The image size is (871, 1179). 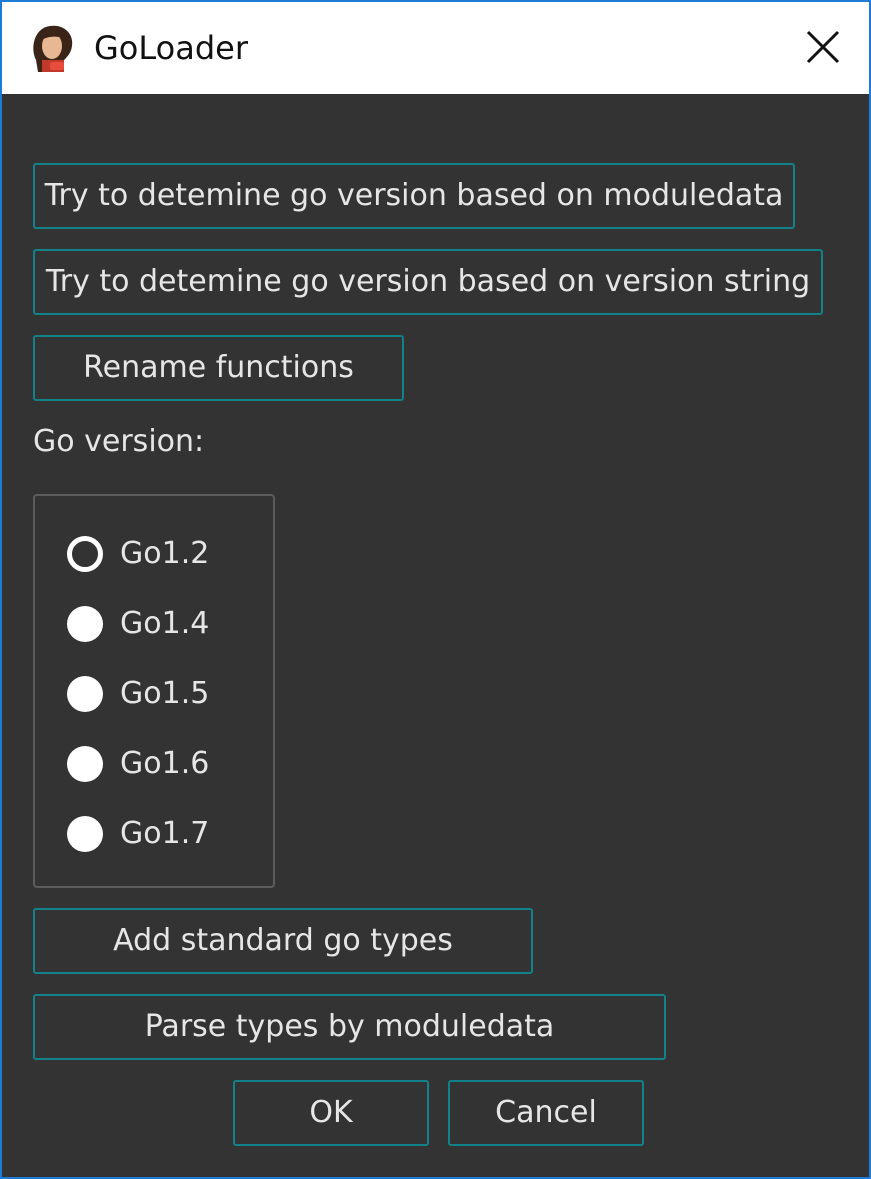 I want to click on rename-functions-button: Rename functions, so click(x=218, y=368).